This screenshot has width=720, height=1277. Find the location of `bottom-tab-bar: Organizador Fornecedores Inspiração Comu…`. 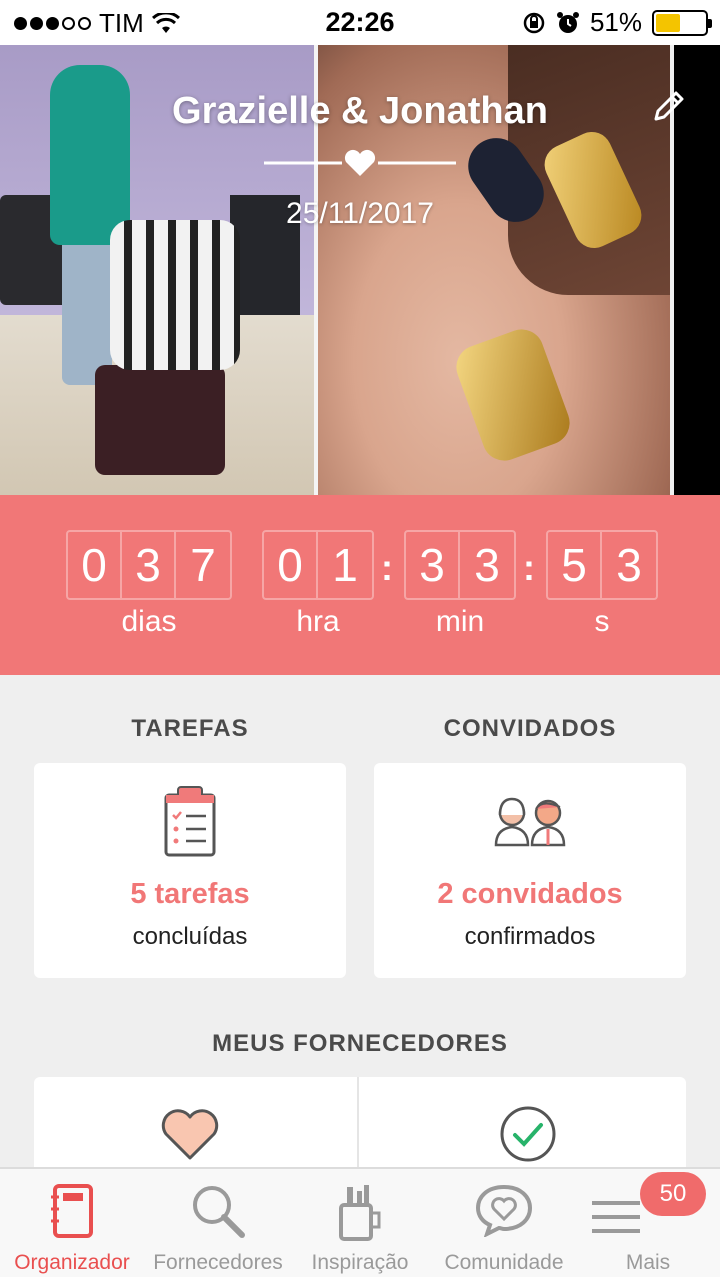

bottom-tab-bar: Organizador Fornecedores Inspiração Comu… is located at coordinates (360, 1222).